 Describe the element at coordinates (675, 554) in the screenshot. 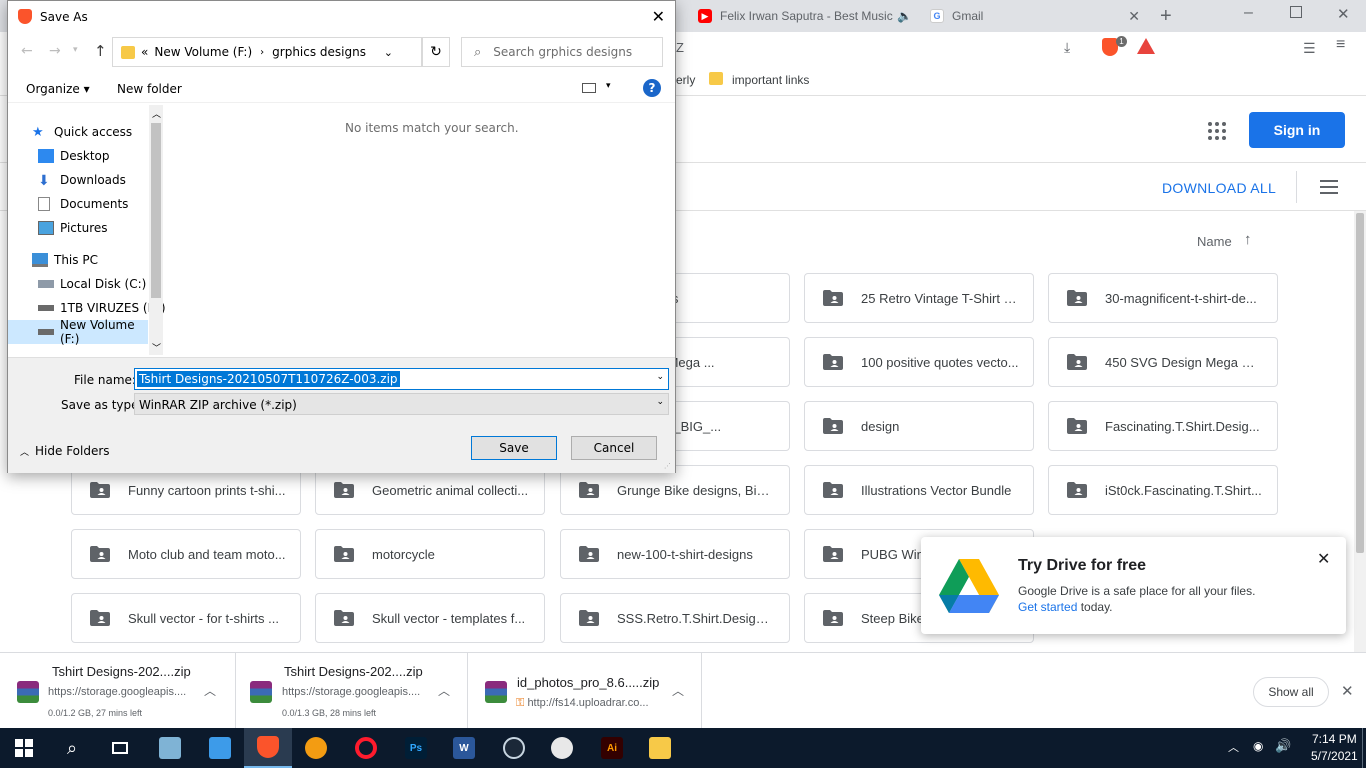

I see `folder-item: new-100-t-shirt-designs` at that location.